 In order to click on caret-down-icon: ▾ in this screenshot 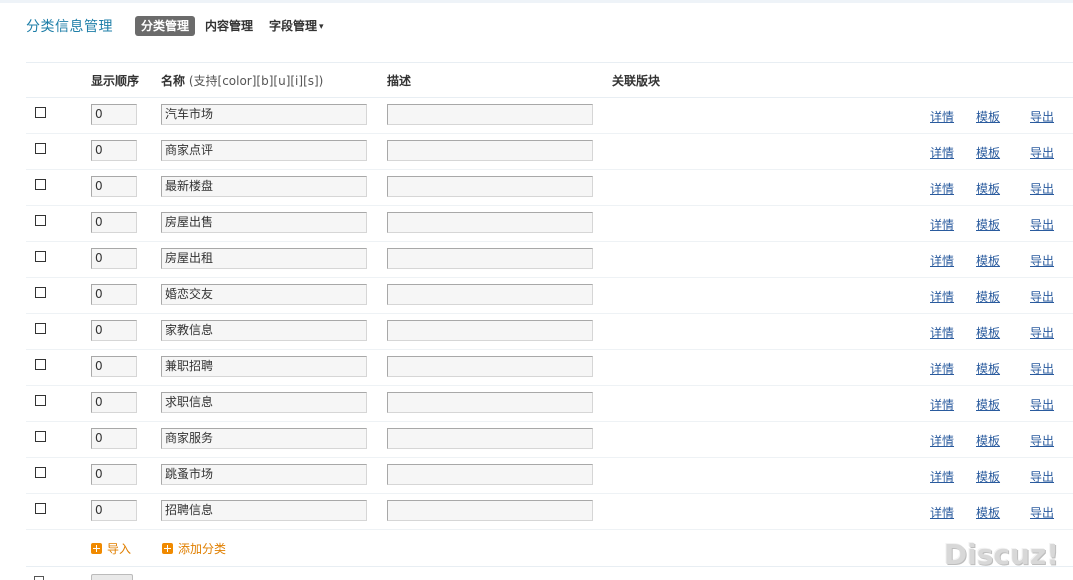, I will do `click(321, 26)`.